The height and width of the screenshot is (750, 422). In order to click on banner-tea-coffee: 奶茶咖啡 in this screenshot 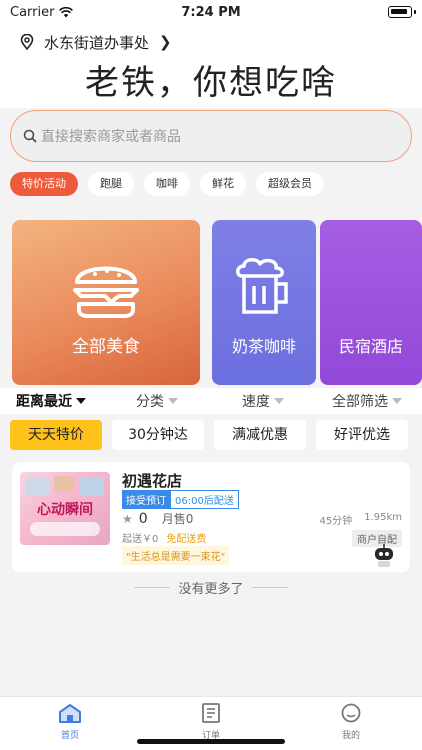, I will do `click(264, 302)`.